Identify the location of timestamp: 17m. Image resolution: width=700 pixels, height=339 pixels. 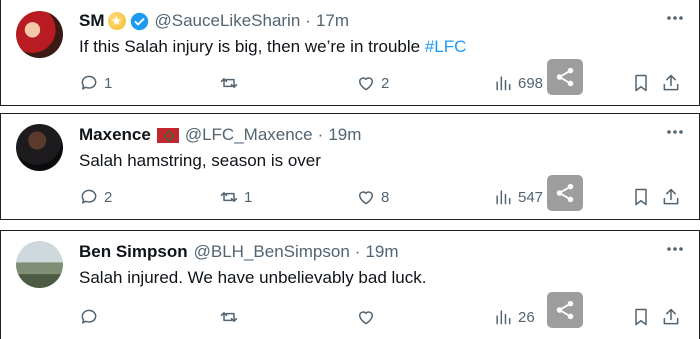
(332, 21).